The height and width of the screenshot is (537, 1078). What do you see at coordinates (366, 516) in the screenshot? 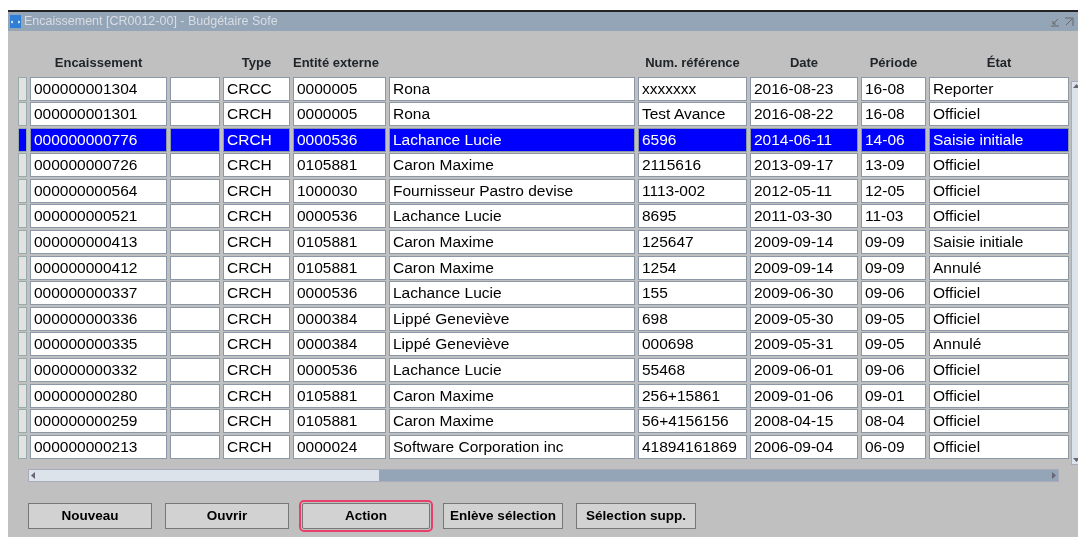
I see `action-button: Action` at bounding box center [366, 516].